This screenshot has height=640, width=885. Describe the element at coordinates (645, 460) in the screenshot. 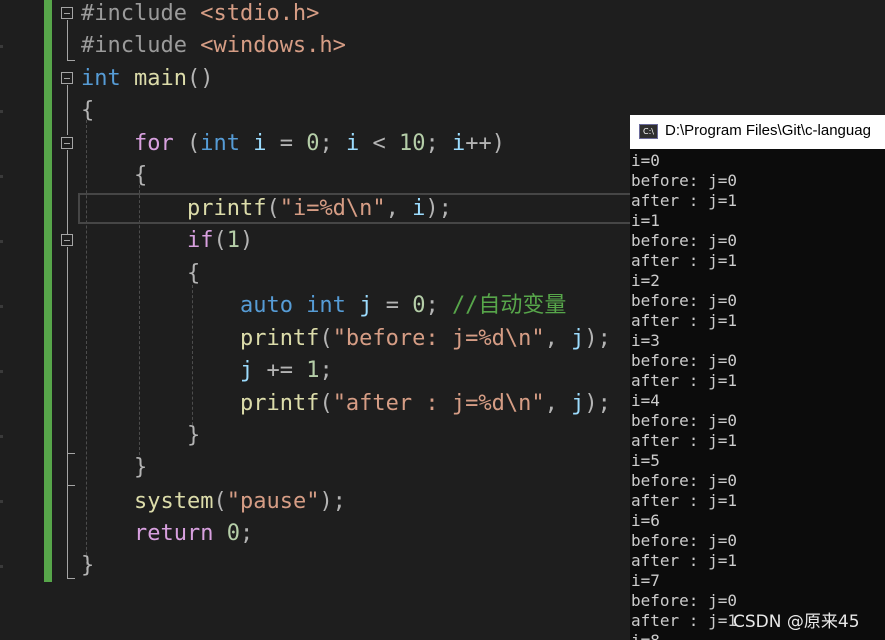

I see `console-output-line: i=5` at that location.